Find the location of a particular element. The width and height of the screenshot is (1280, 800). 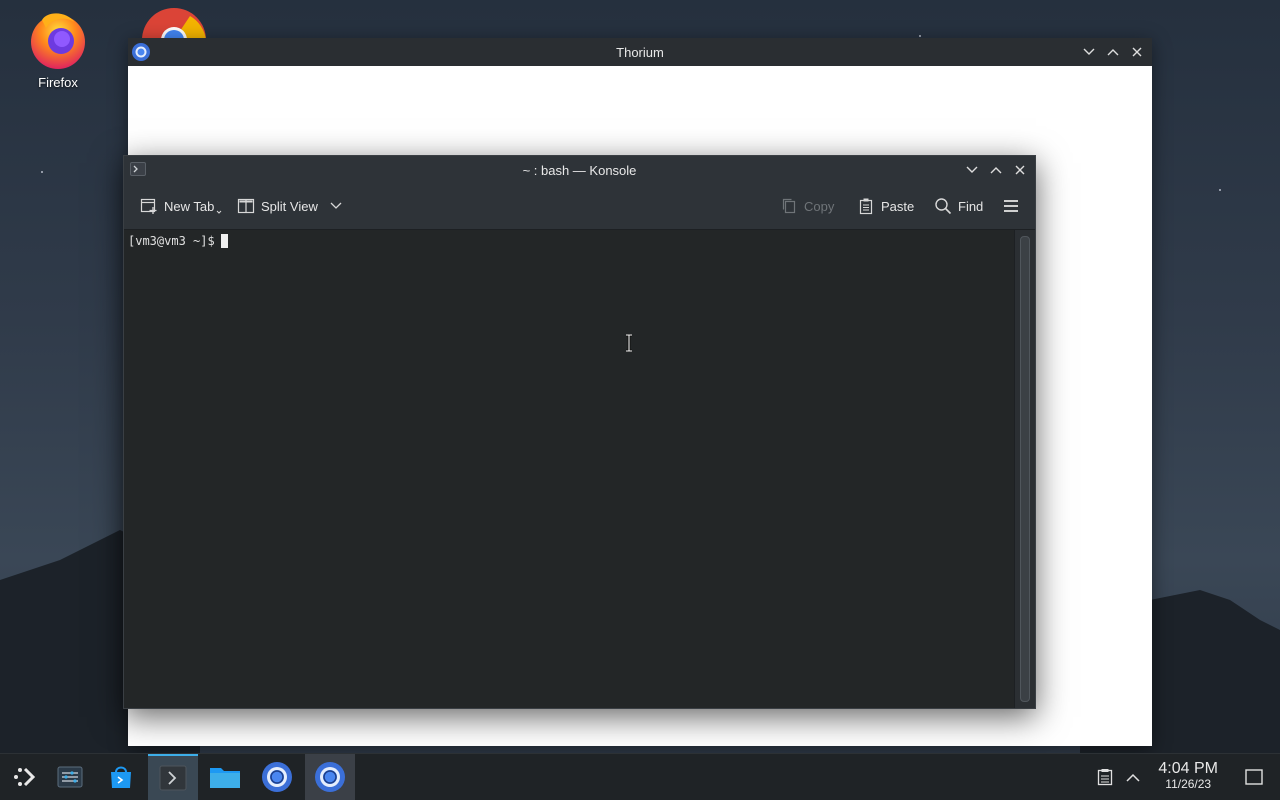

thorium-titlebar: Thorium is located at coordinates (640, 52).